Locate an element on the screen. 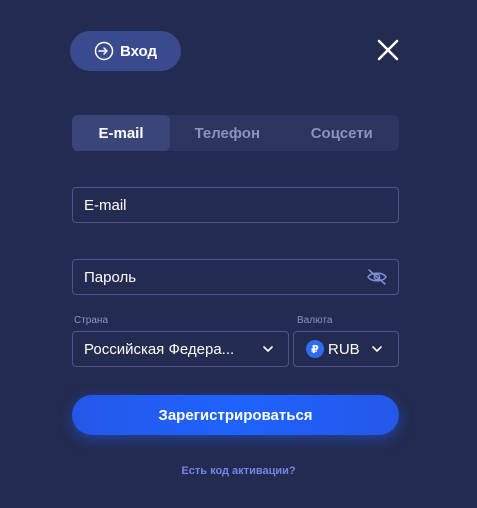 The image size is (477, 508). email-field-wrapper is located at coordinates (235, 205).